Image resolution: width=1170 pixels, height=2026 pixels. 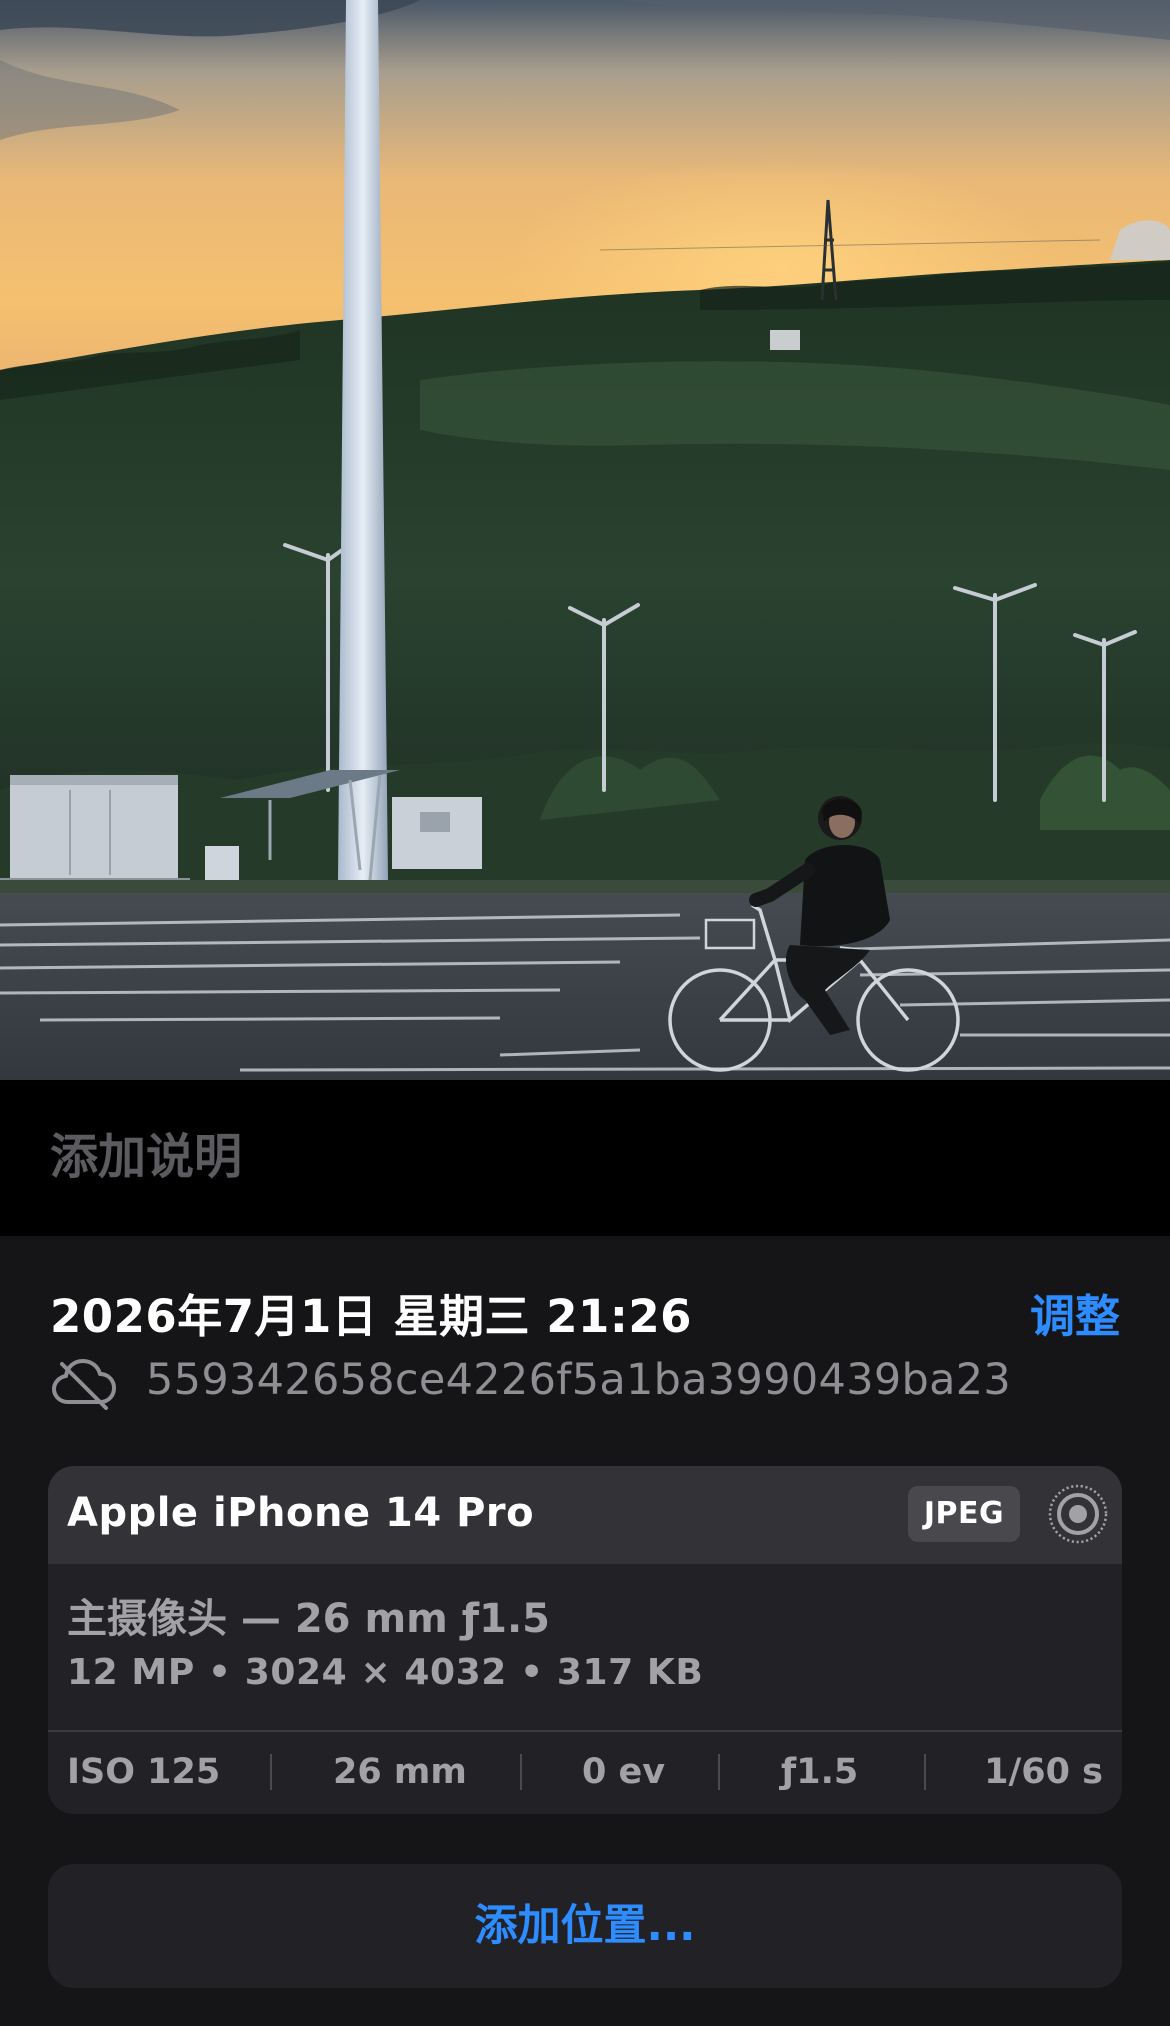 I want to click on live-photo-icon, so click(x=1078, y=1514).